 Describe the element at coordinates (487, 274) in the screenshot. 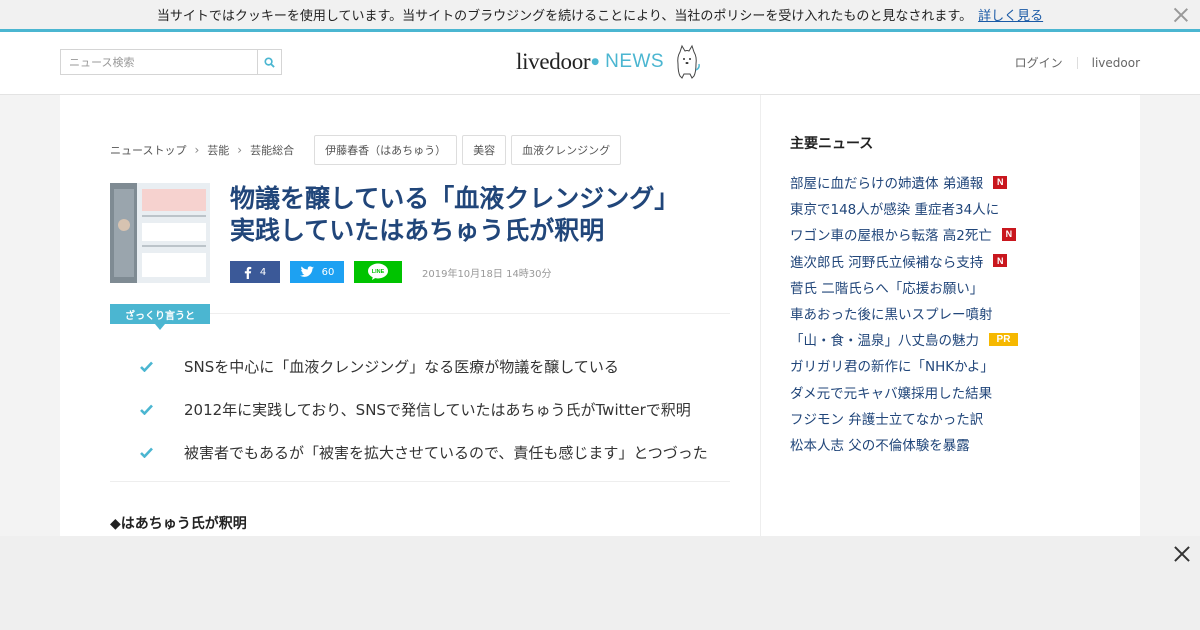

I see `publish-date: 2019年10月18日 14時30分` at that location.